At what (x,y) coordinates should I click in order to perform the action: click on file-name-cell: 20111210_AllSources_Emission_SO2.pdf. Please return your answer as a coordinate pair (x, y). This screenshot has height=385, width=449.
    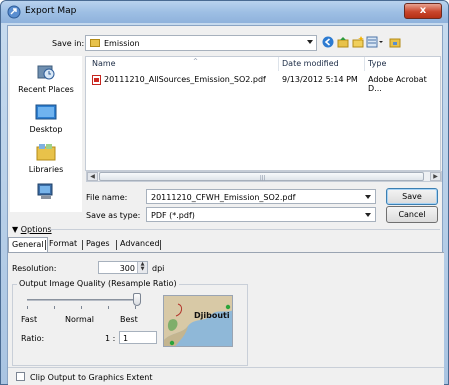
    Looking at the image, I should click on (185, 79).